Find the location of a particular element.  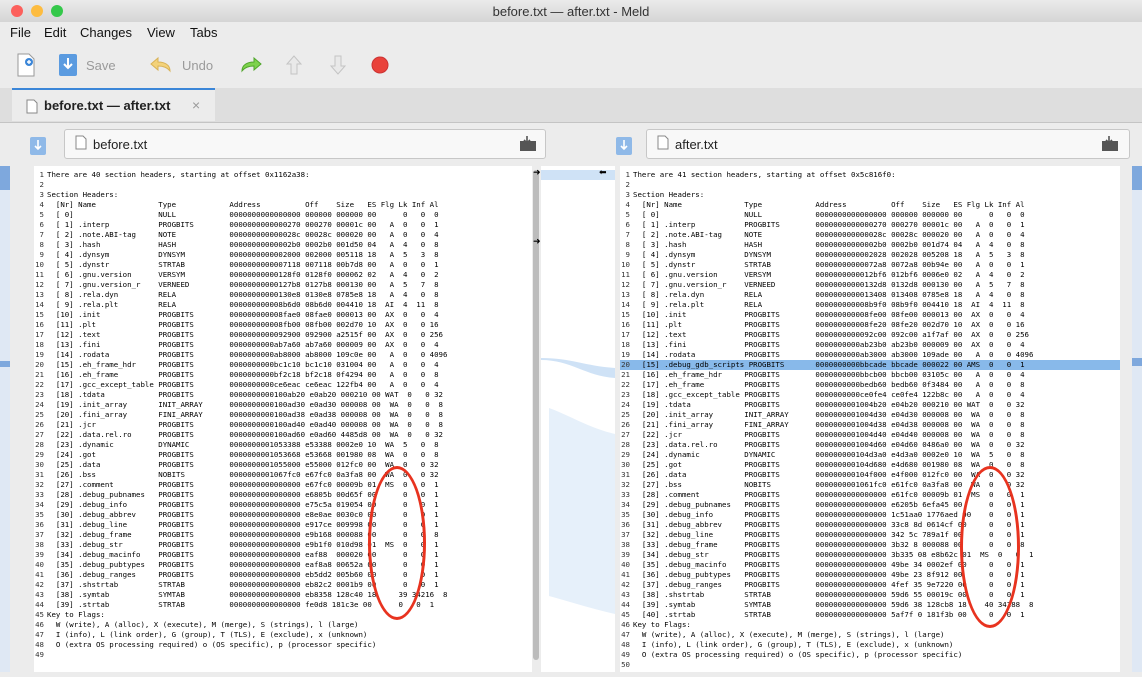

left-overview-bar is located at coordinates (5, 419).